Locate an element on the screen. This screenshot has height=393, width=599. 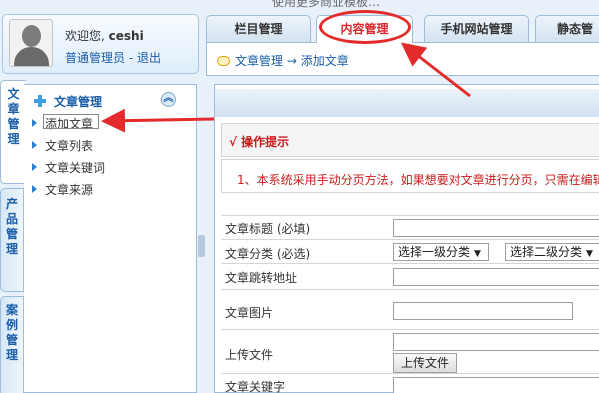
upload-file-button: 上传文件 is located at coordinates (425, 363).